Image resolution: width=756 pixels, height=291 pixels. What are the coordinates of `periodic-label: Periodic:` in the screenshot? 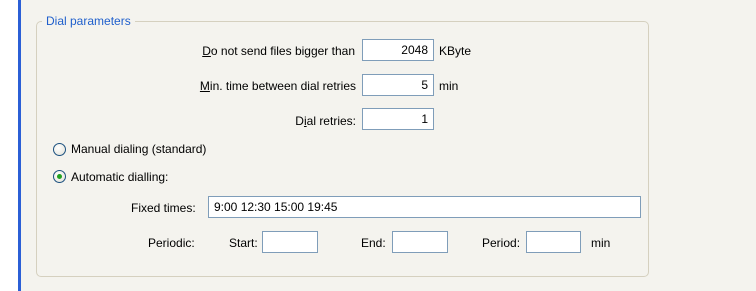 It's located at (171, 243).